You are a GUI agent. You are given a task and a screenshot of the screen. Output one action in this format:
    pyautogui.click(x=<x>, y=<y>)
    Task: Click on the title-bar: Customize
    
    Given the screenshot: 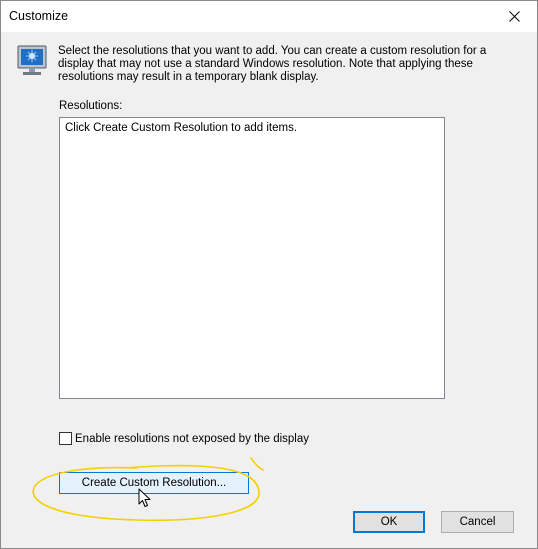 What is the action you would take?
    pyautogui.click(x=269, y=16)
    